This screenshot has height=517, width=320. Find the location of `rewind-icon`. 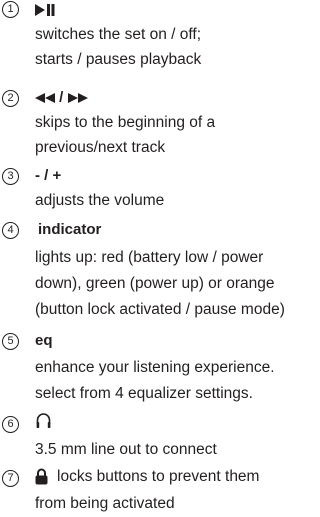

rewind-icon is located at coordinates (45, 98).